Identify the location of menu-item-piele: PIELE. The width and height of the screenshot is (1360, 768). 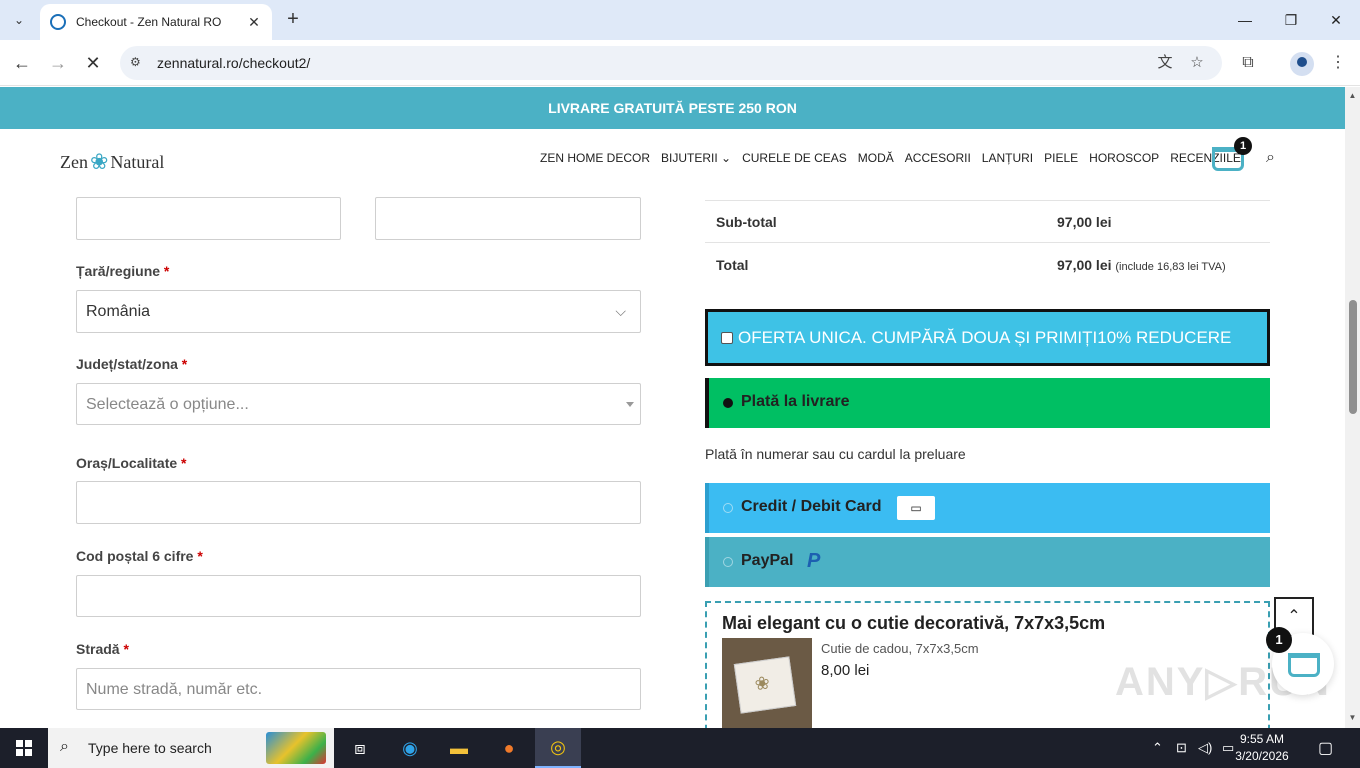
(1061, 158).